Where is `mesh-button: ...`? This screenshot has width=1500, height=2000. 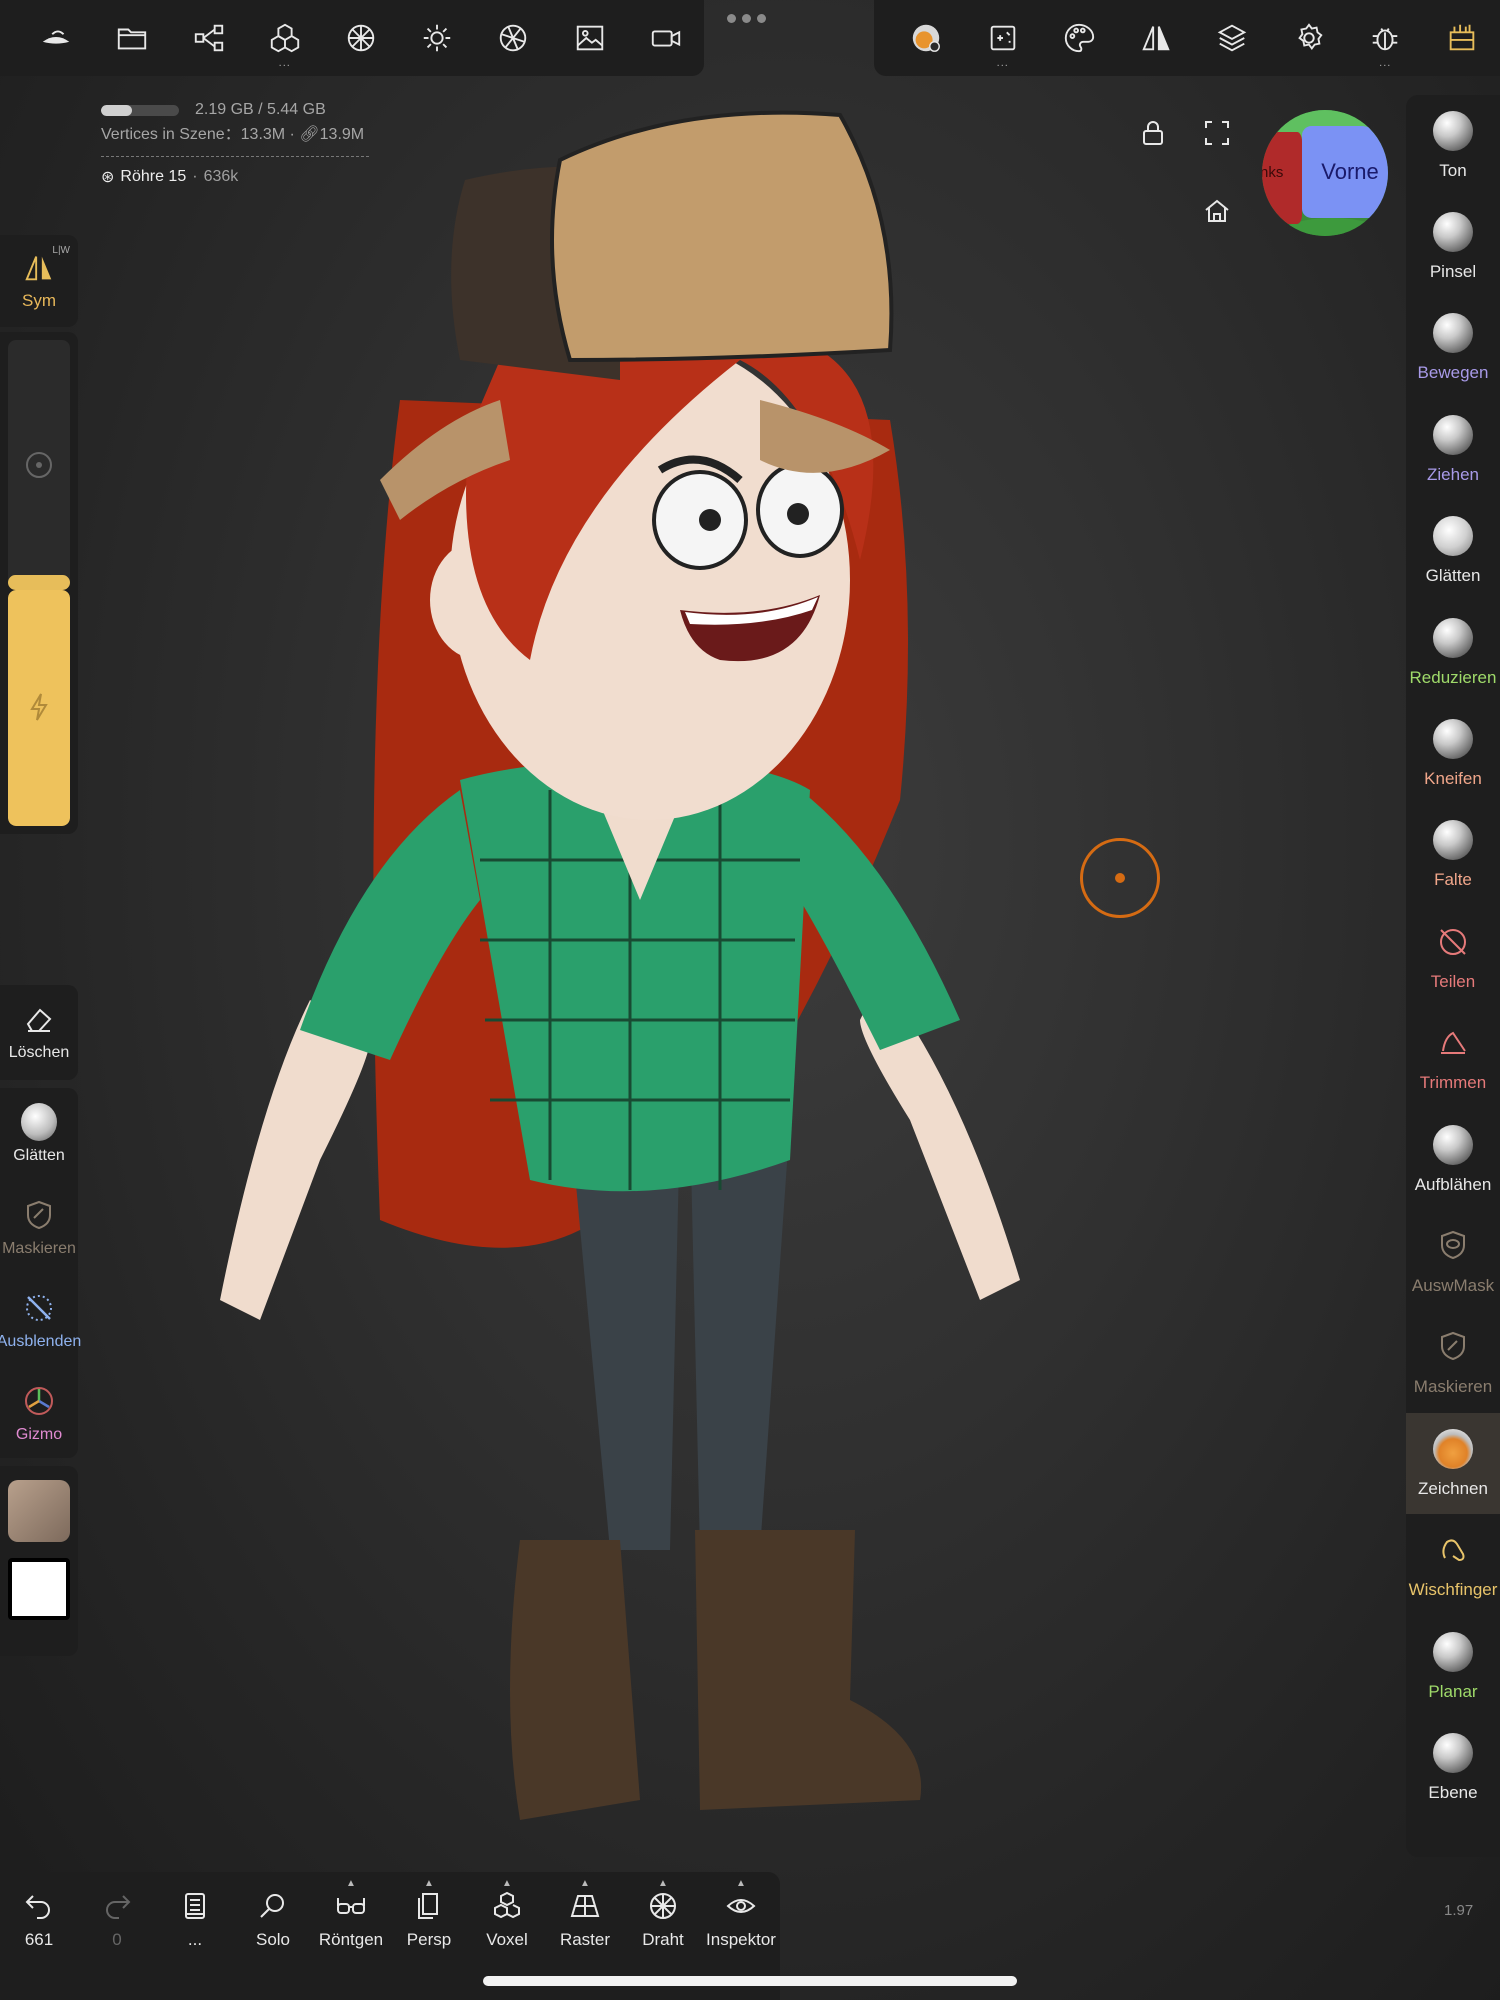
mesh-button: ... is located at coordinates (285, 38).